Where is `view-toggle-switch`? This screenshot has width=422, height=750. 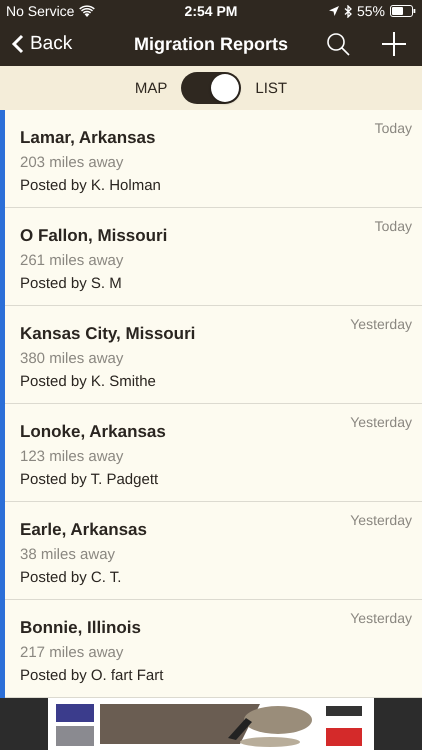 view-toggle-switch is located at coordinates (211, 88).